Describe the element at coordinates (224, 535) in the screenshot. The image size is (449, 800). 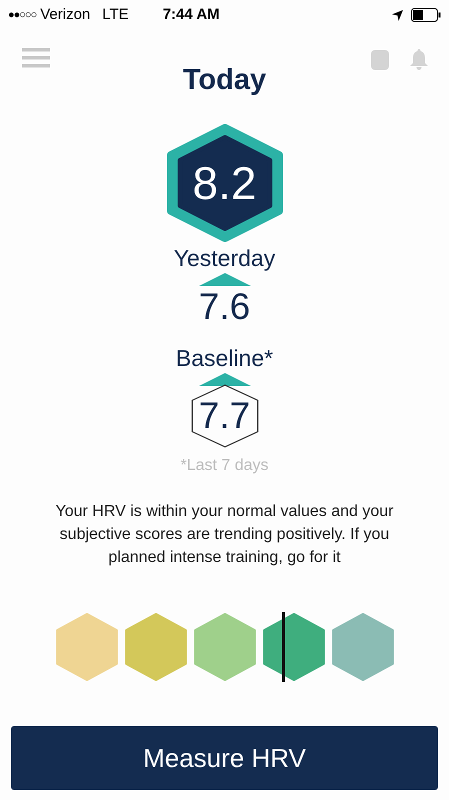
I see `status-message: Your HRV is within your normal values and your subjective scores are trending positively. If you planned intense training, go for it` at that location.